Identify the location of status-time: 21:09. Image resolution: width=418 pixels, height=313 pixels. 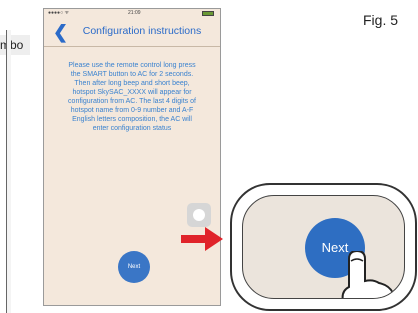
(134, 13).